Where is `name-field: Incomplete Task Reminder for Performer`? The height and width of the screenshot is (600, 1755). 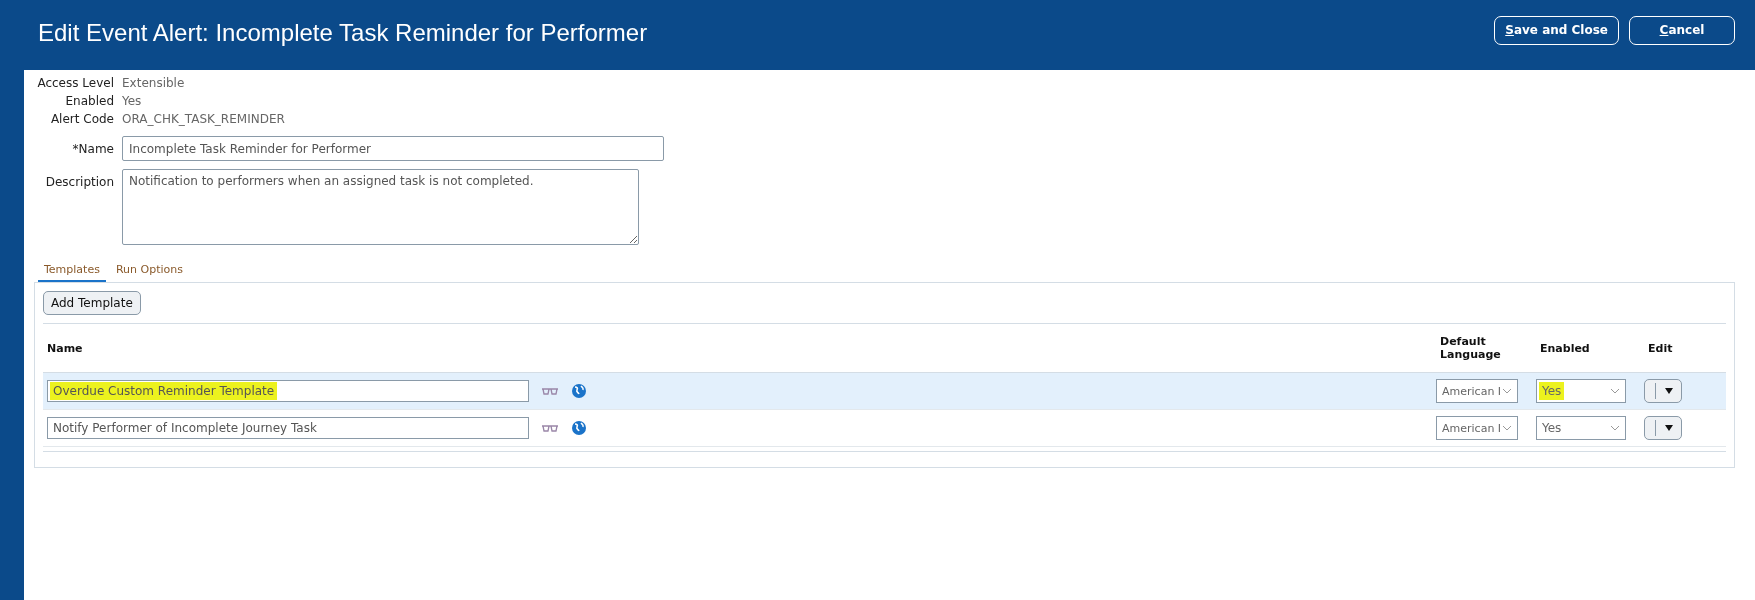
name-field: Incomplete Task Reminder for Performer is located at coordinates (393, 148).